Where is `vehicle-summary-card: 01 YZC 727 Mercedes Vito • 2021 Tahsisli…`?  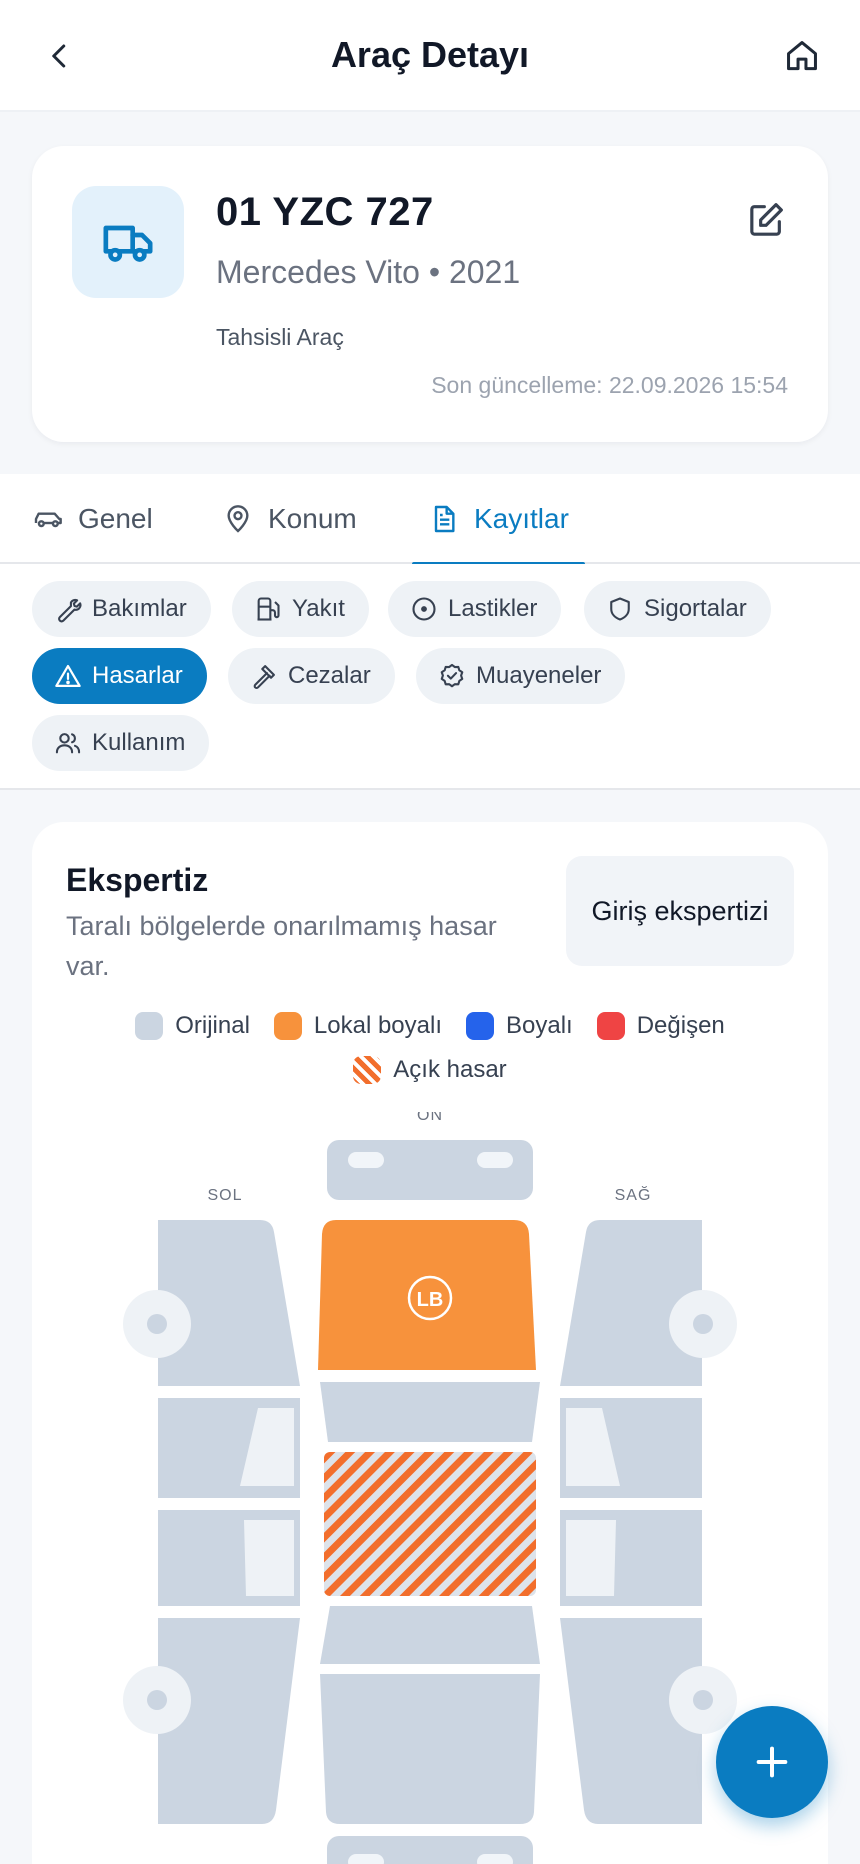
vehicle-summary-card: 01 YZC 727 Mercedes Vito • 2021 Tahsisli… is located at coordinates (430, 294).